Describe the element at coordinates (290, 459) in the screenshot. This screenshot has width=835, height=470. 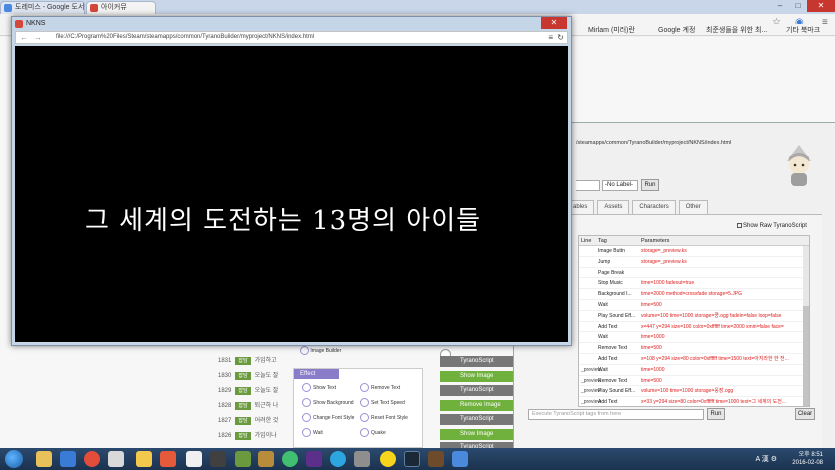
I see `line-messenger-icon` at that location.